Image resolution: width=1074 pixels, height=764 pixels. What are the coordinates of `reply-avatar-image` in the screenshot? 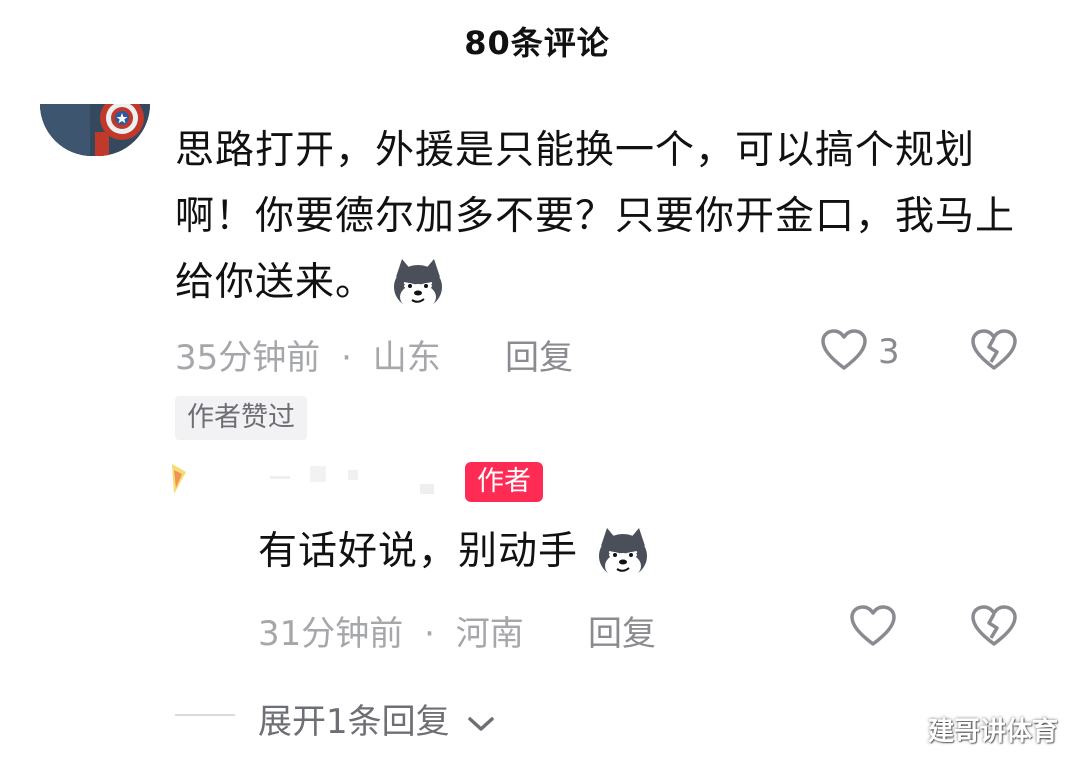 It's located at (179, 479).